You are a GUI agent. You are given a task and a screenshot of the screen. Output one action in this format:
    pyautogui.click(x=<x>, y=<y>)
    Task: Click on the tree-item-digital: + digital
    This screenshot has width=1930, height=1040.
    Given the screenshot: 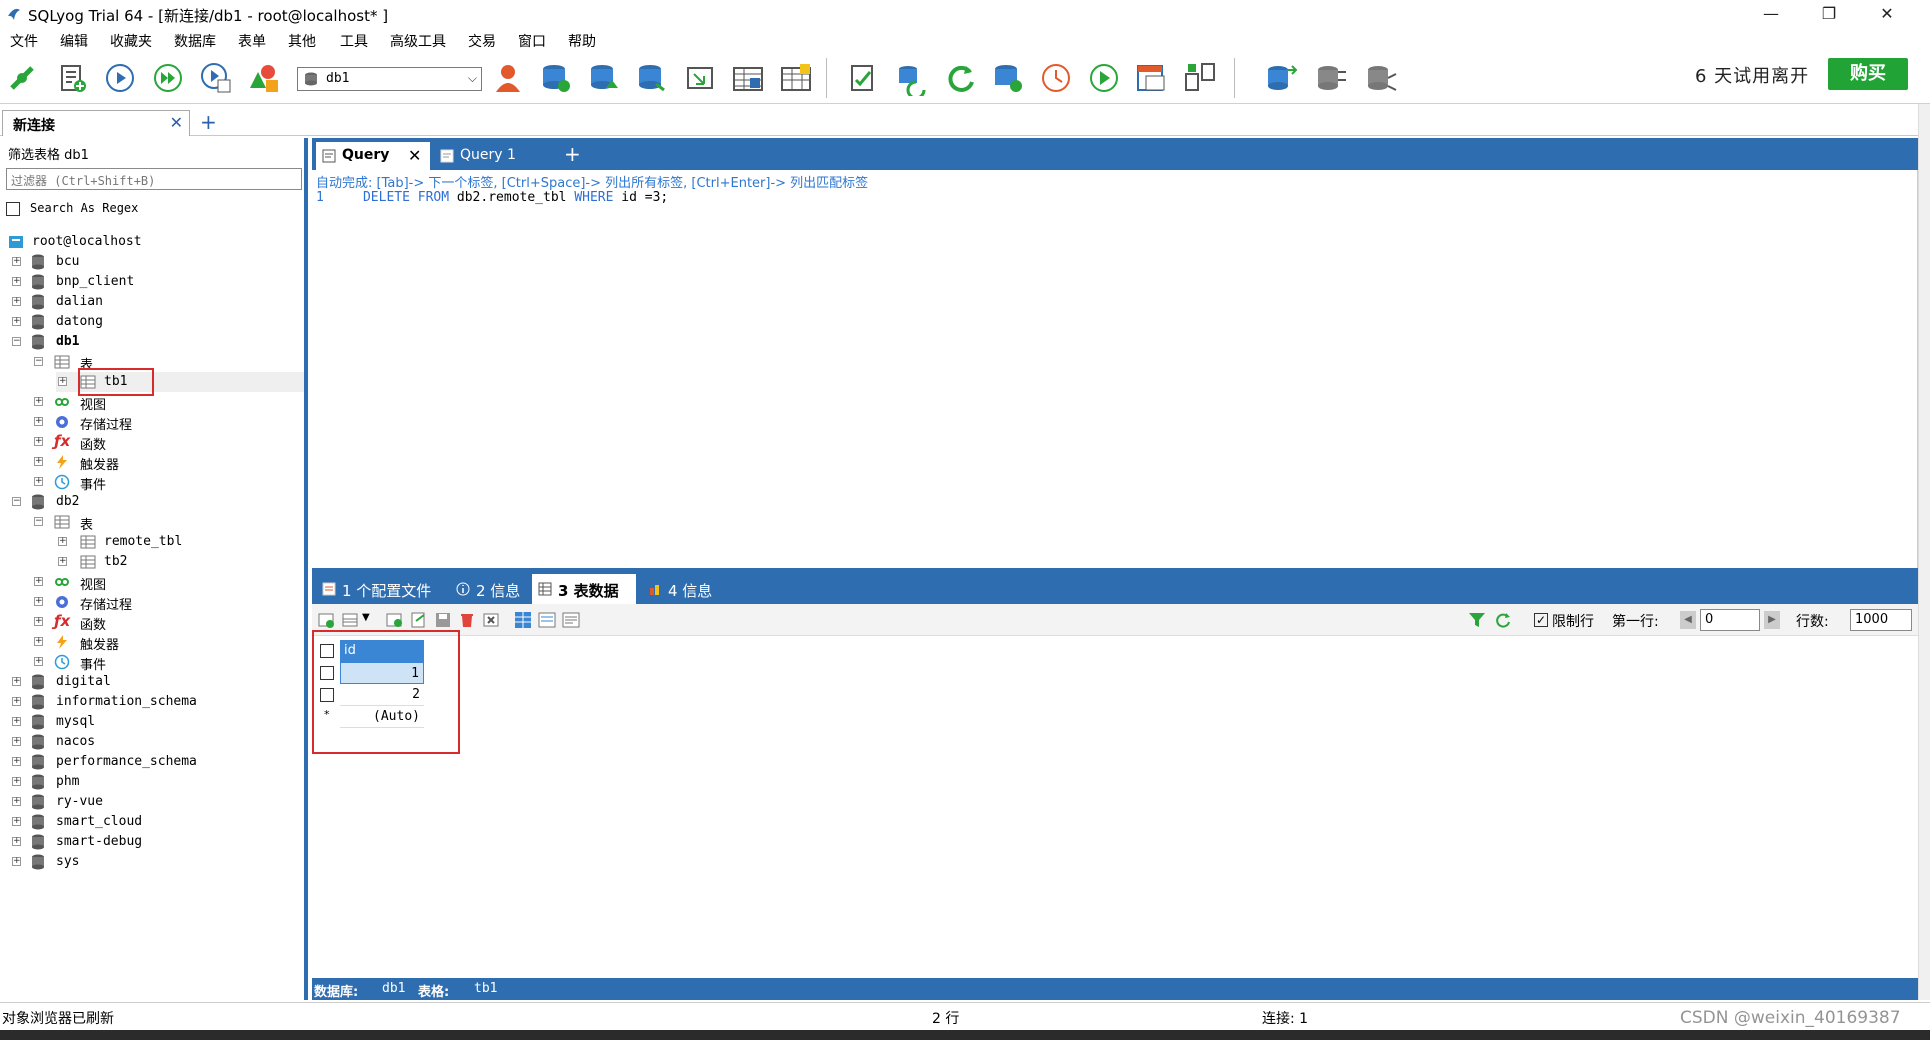 What is the action you would take?
    pyautogui.click(x=157, y=682)
    